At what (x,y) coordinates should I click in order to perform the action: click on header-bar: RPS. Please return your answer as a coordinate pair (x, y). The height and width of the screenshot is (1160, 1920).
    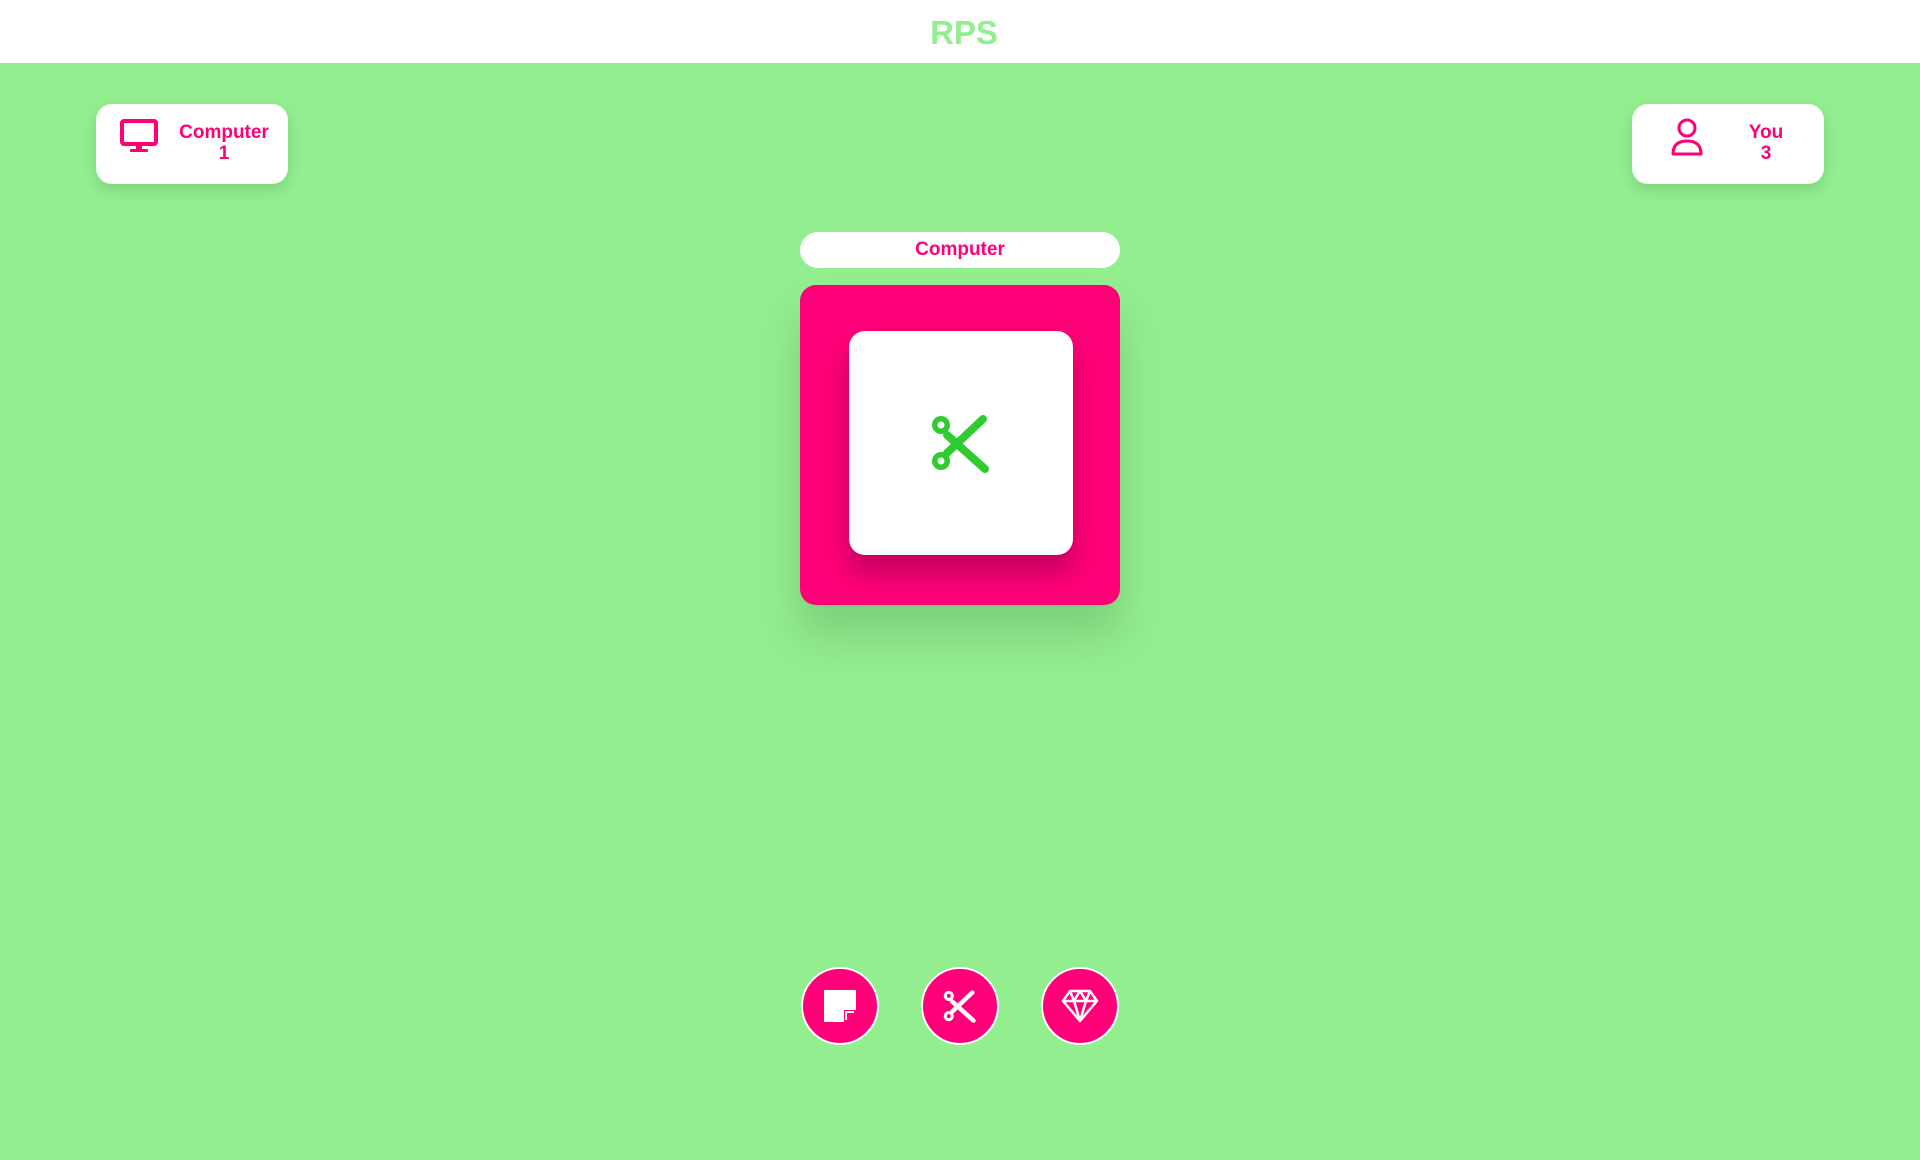
    Looking at the image, I should click on (960, 31).